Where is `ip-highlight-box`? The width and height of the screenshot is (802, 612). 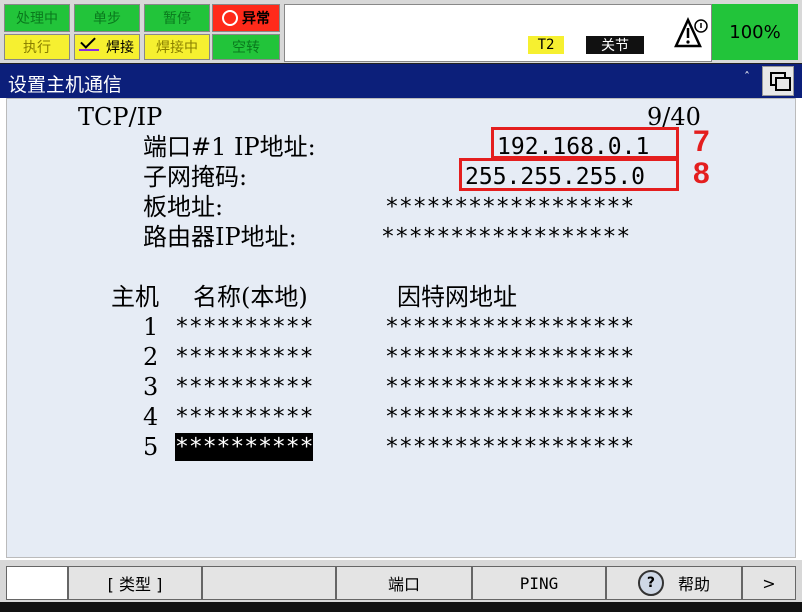
ip-highlight-box is located at coordinates (585, 143).